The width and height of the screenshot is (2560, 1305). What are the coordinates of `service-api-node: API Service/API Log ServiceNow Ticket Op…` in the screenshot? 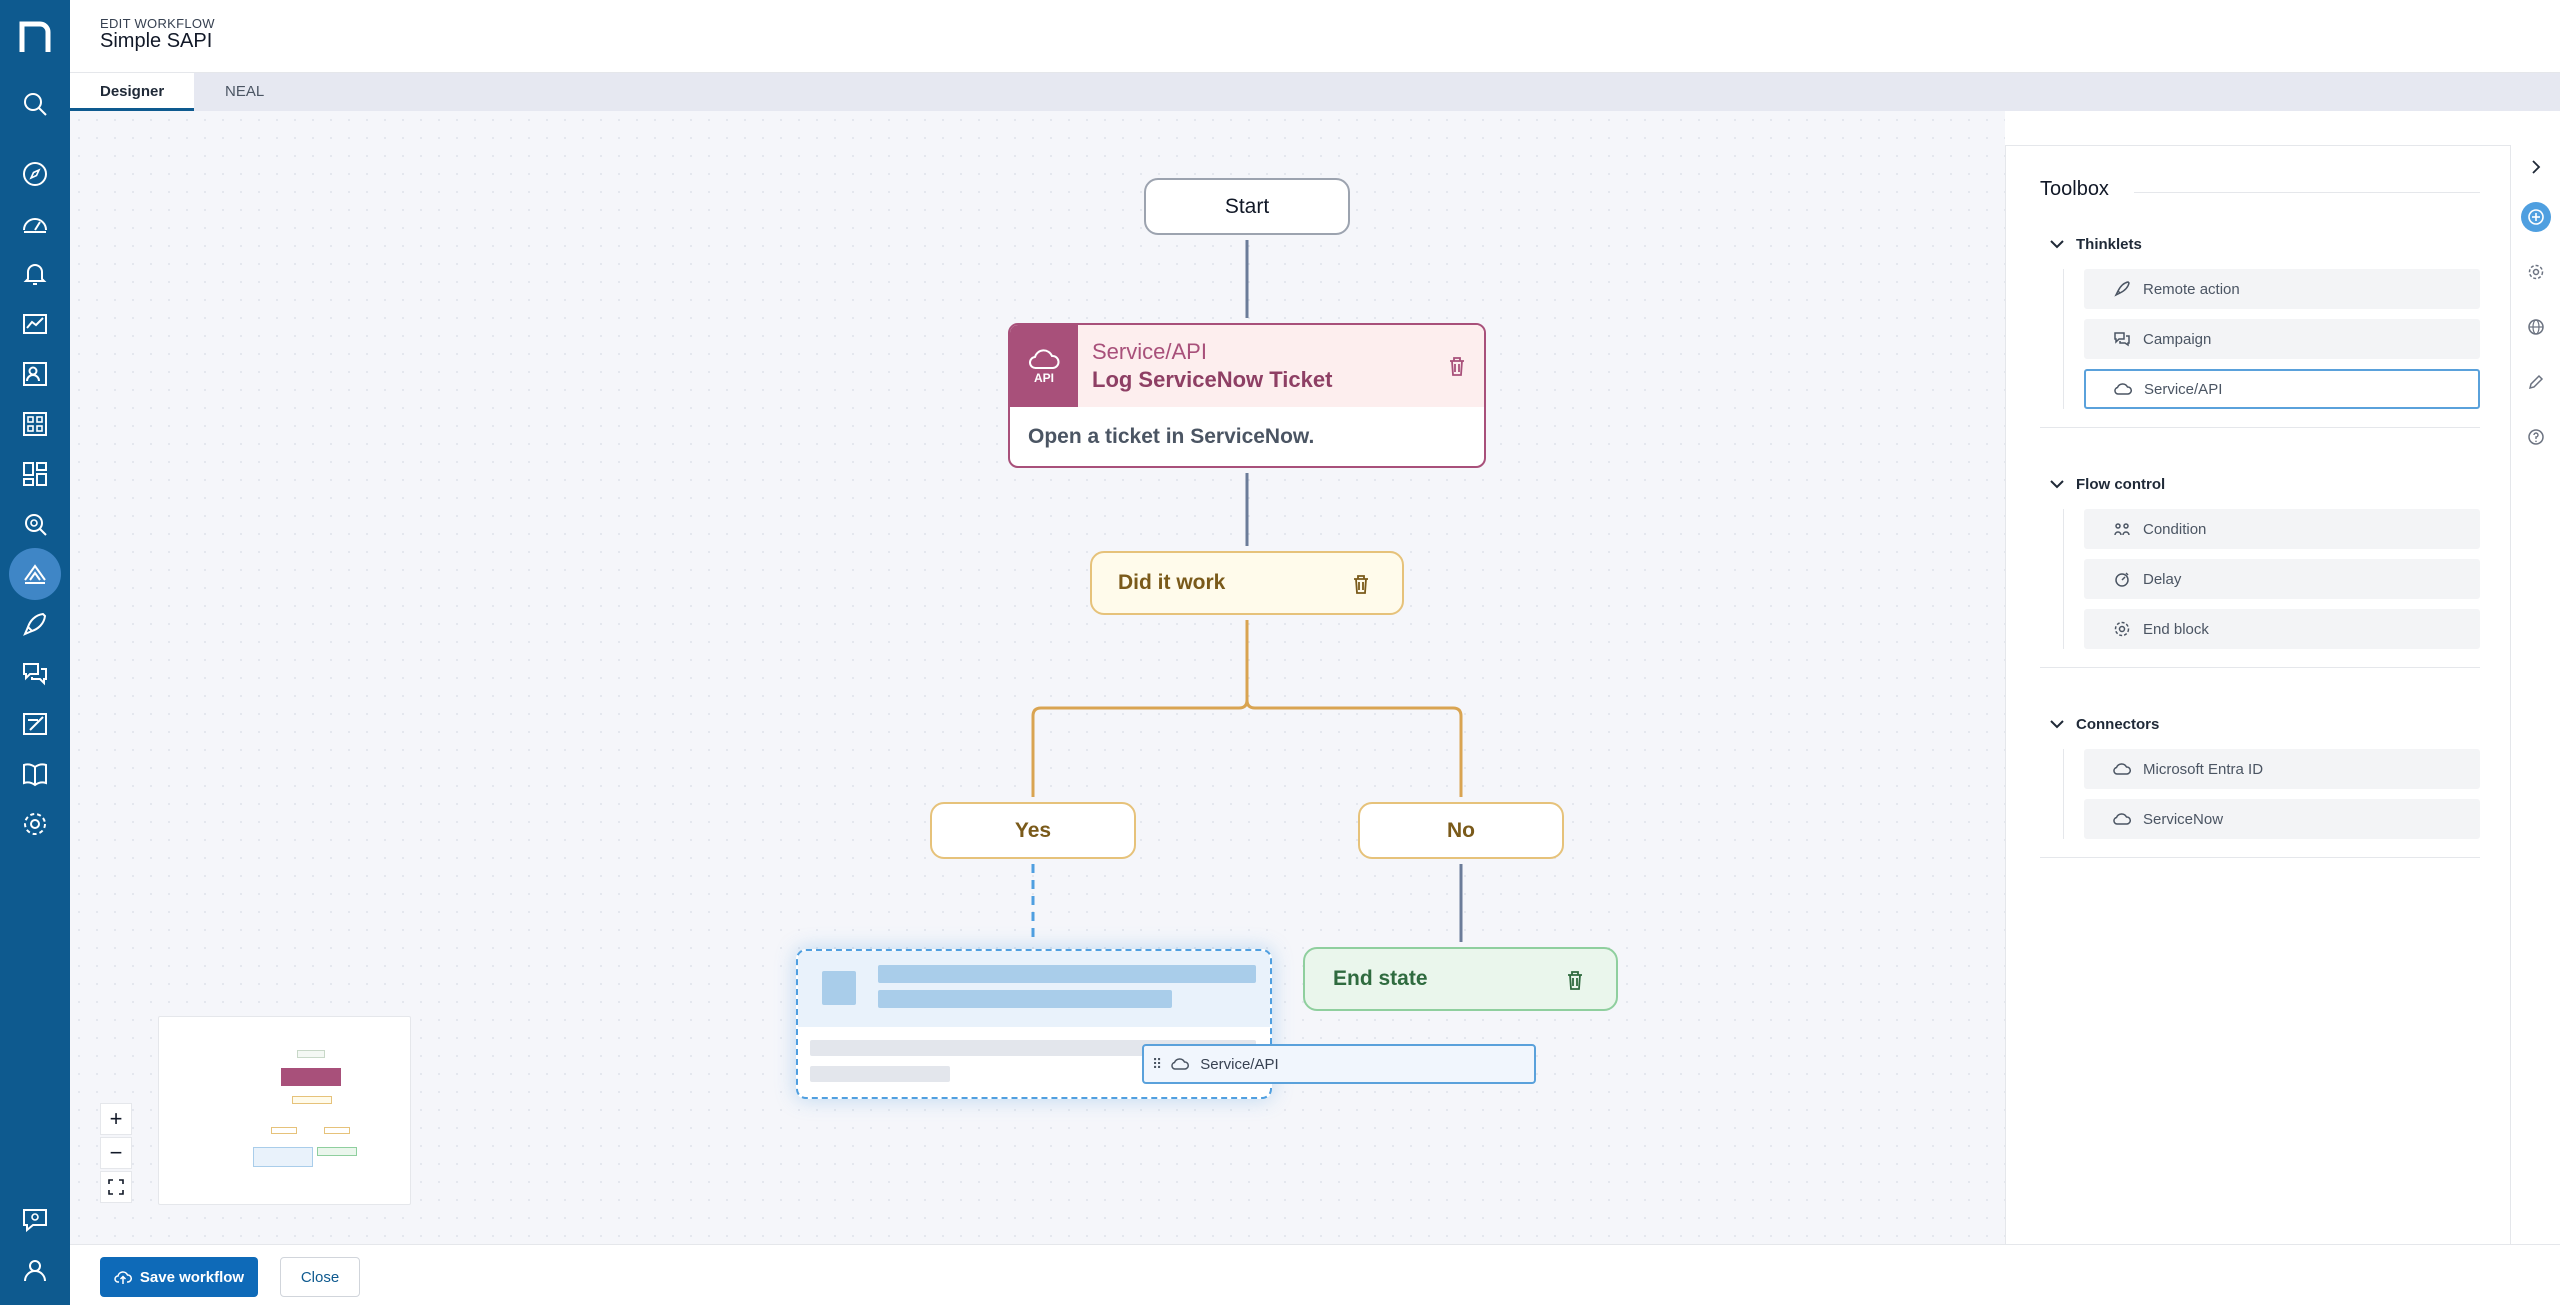 It's located at (1247, 395).